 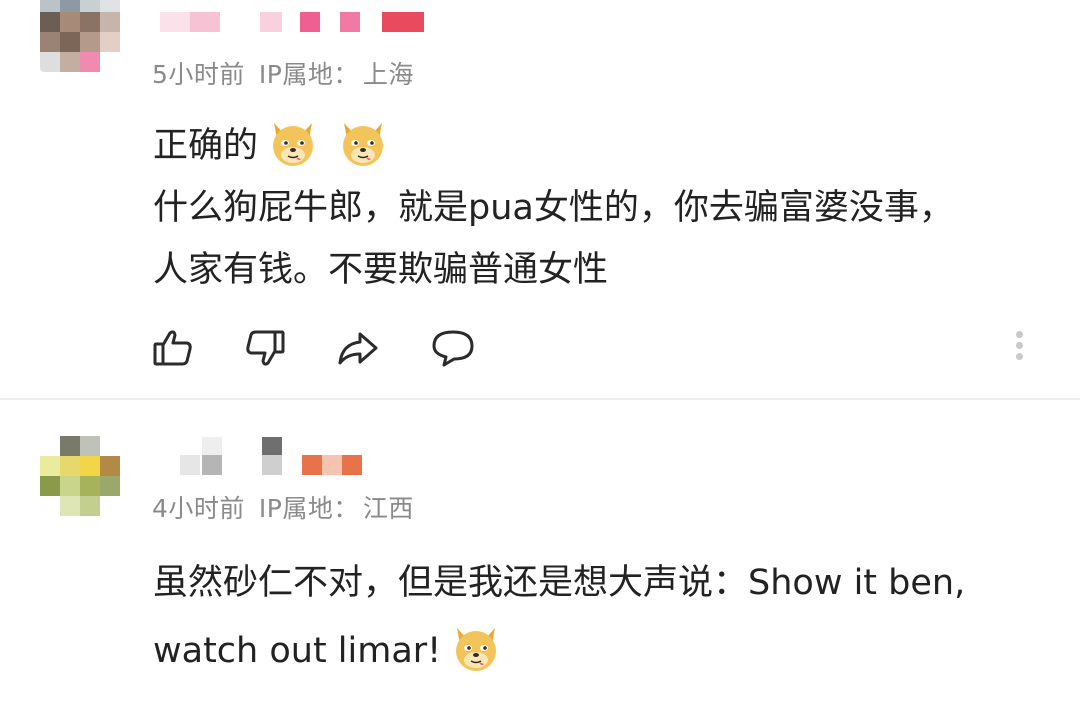 I want to click on comment-line: 什么狗屁牛郎，就是pua女性的，你去骗富婆没事，, so click(x=553, y=208).